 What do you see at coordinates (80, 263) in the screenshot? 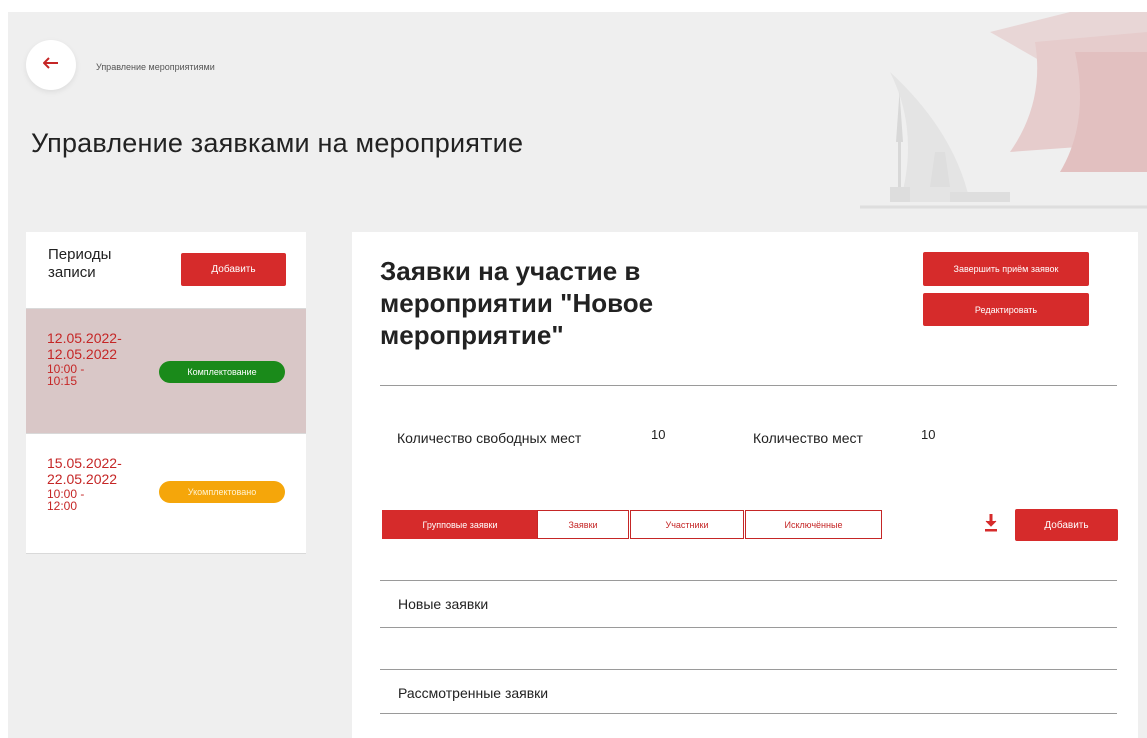
I see `periods-title: Периоды записи` at bounding box center [80, 263].